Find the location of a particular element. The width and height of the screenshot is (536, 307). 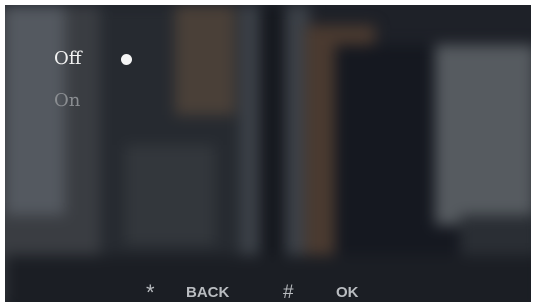

asterisk-key-icon: * is located at coordinates (150, 291).